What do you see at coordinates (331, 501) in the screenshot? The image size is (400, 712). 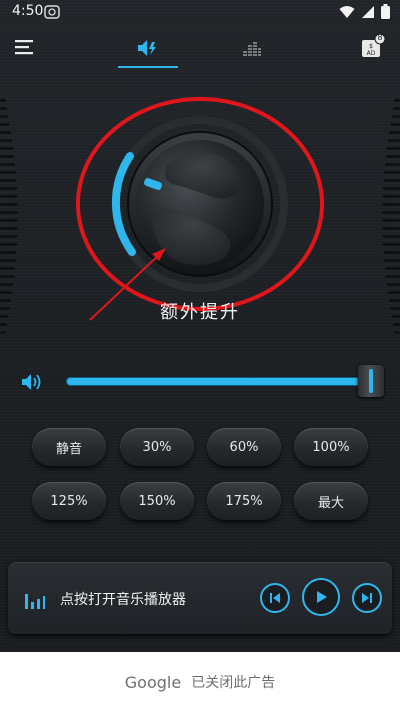 I see `preset-max-button: 最大` at bounding box center [331, 501].